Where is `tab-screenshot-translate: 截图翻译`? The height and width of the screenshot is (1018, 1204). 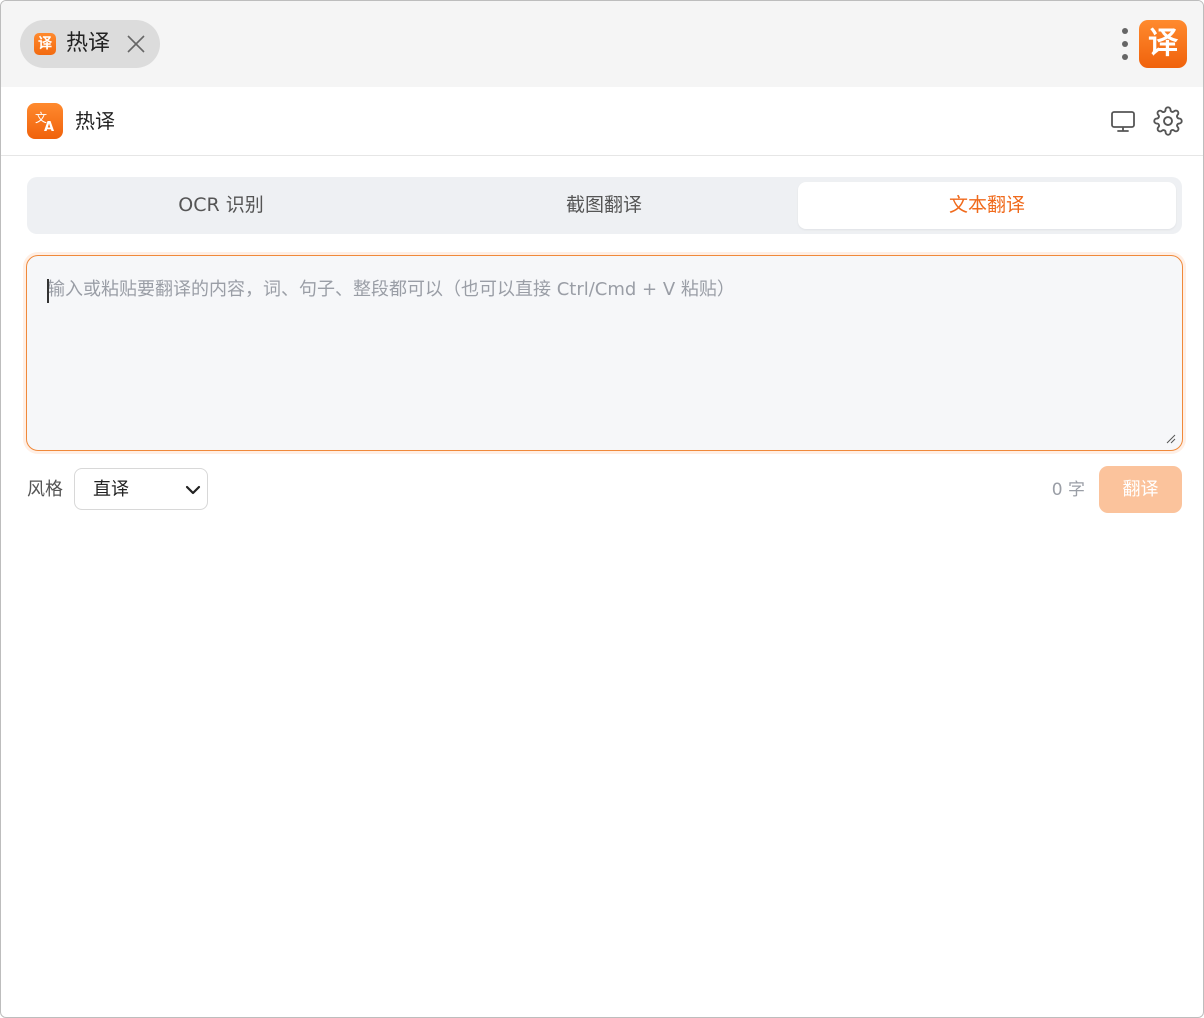
tab-screenshot-translate: 截图翻译 is located at coordinates (604, 205).